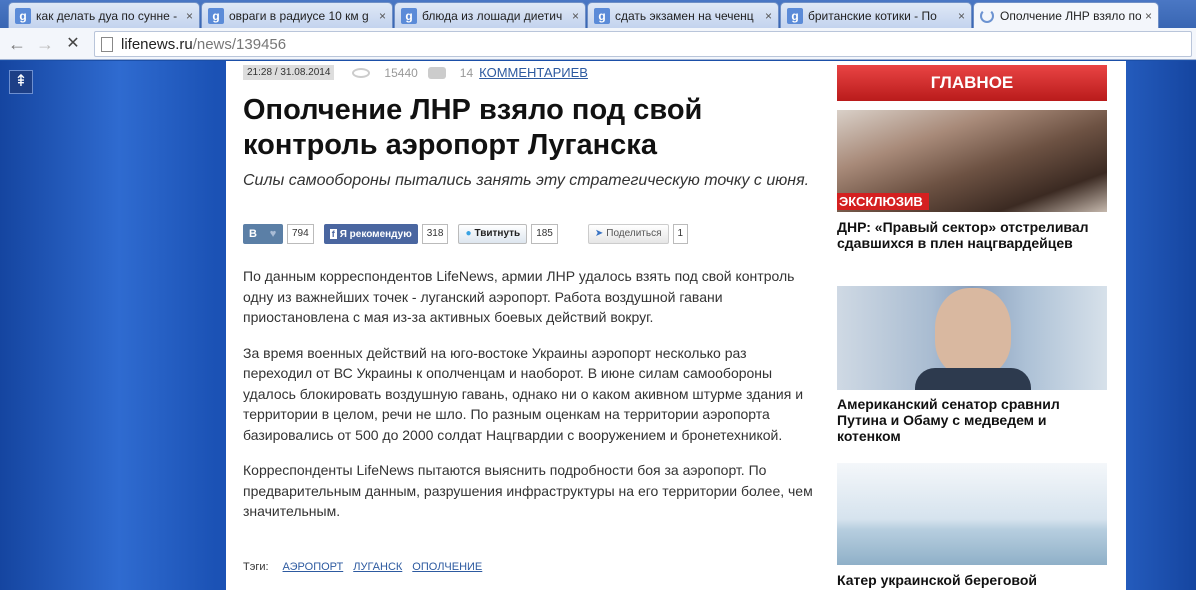 The width and height of the screenshot is (1196, 590). What do you see at coordinates (289, 72) in the screenshot?
I see `article-datetime: 21:28 / 31.08.2014` at bounding box center [289, 72].